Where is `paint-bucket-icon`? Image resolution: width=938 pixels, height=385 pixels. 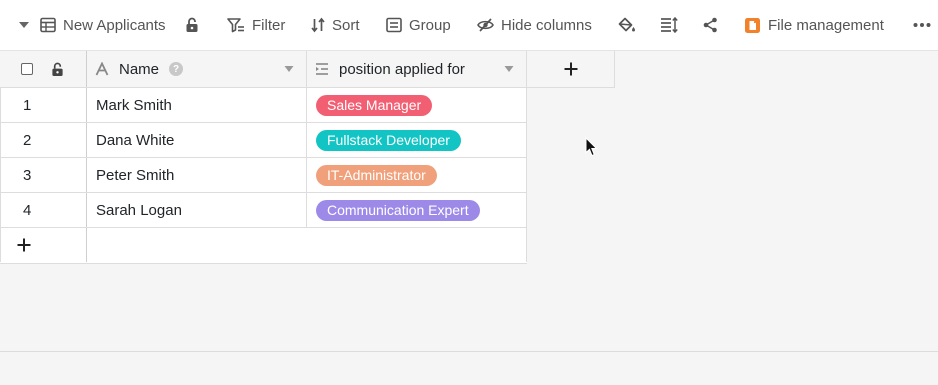
paint-bucket-icon is located at coordinates (626, 24).